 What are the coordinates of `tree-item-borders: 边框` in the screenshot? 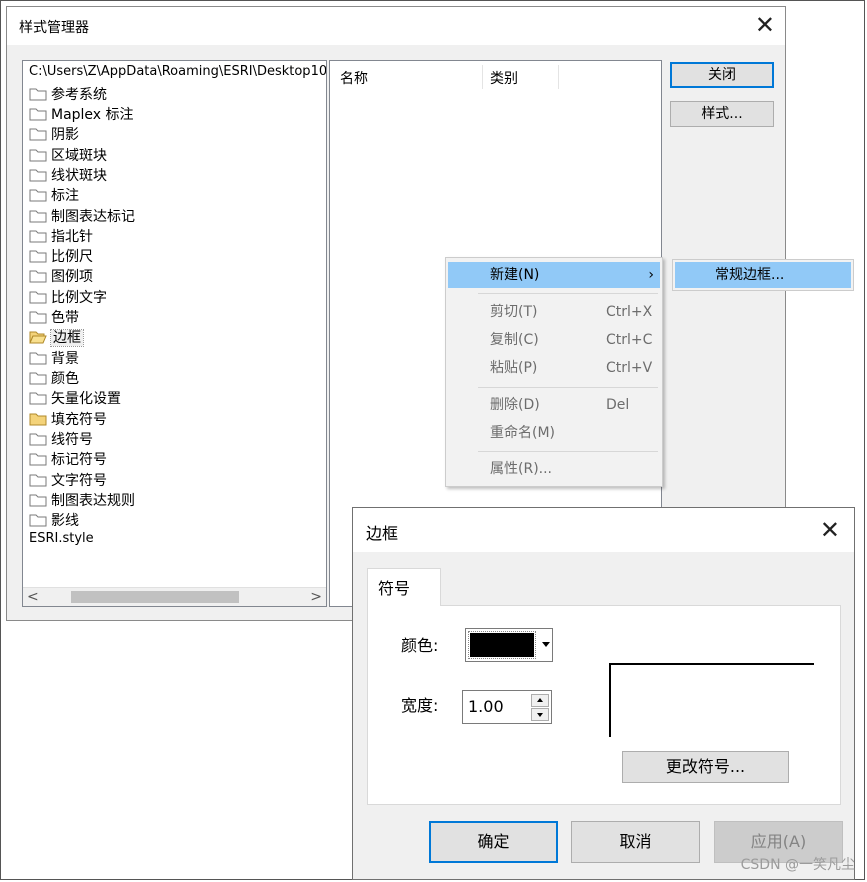 It's located at (56, 337).